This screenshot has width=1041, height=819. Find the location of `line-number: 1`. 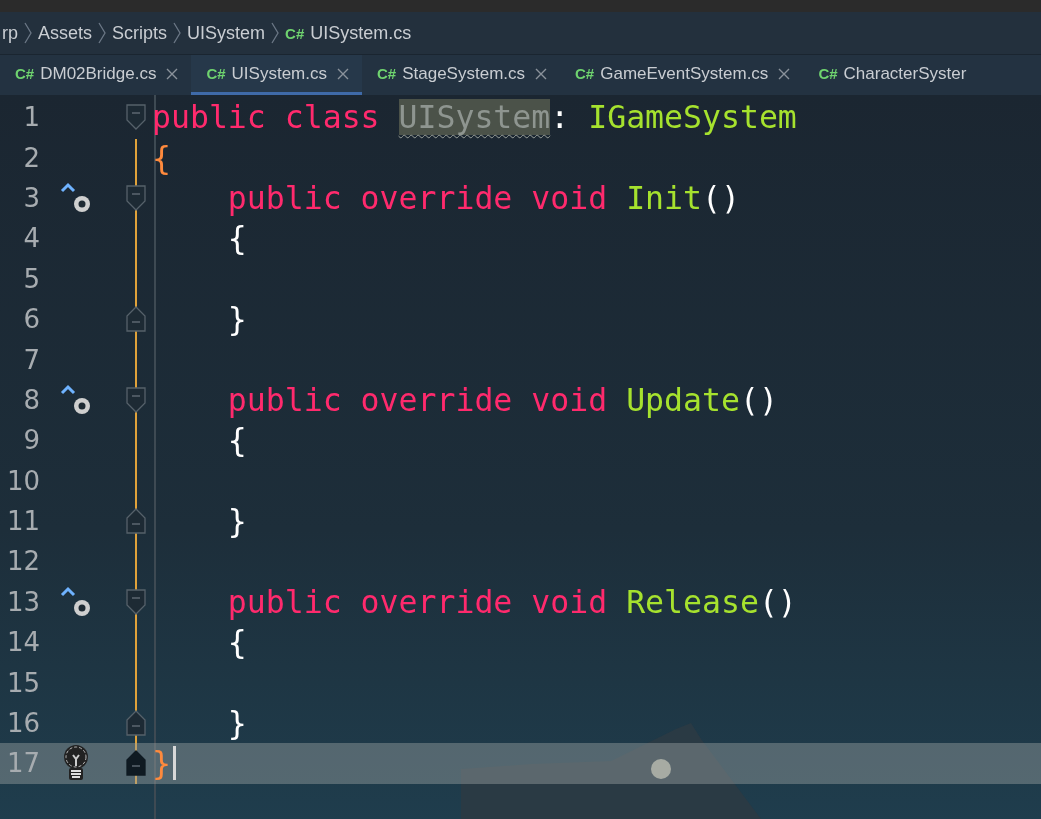

line-number: 1 is located at coordinates (31, 117).